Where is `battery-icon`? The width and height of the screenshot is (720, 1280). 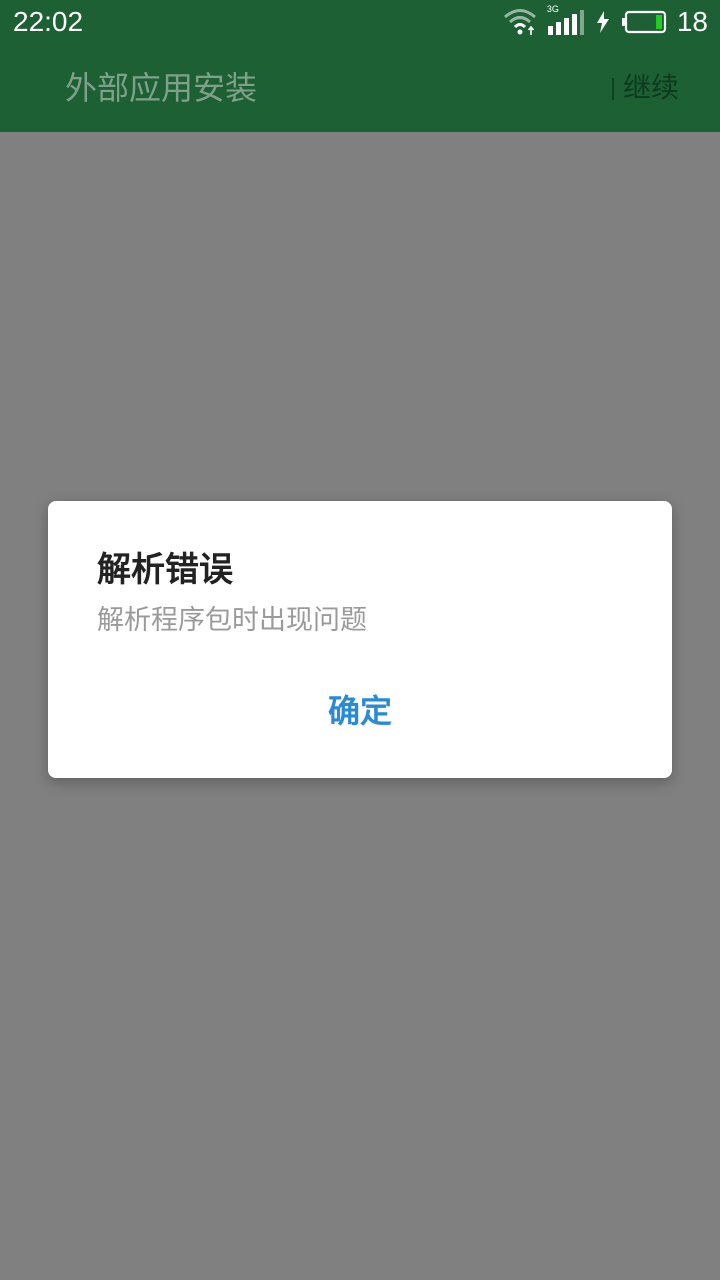
battery-icon is located at coordinates (644, 22).